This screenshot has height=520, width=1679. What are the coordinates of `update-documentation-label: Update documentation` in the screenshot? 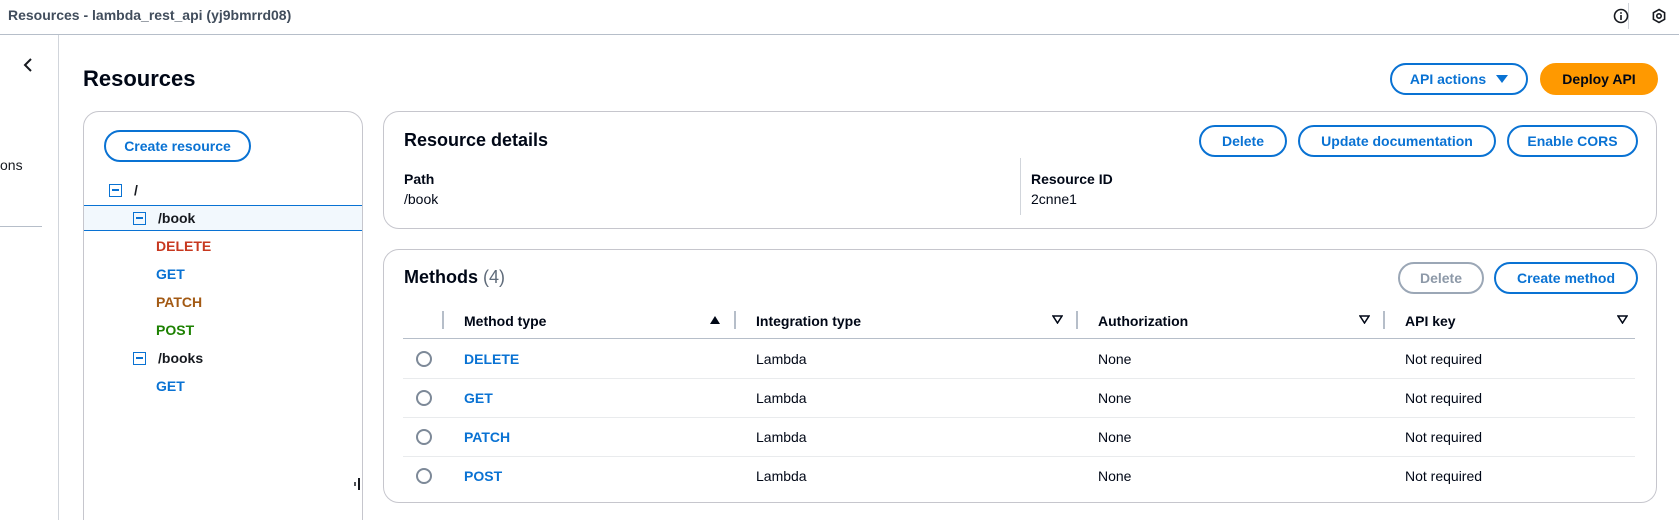 It's located at (1397, 141).